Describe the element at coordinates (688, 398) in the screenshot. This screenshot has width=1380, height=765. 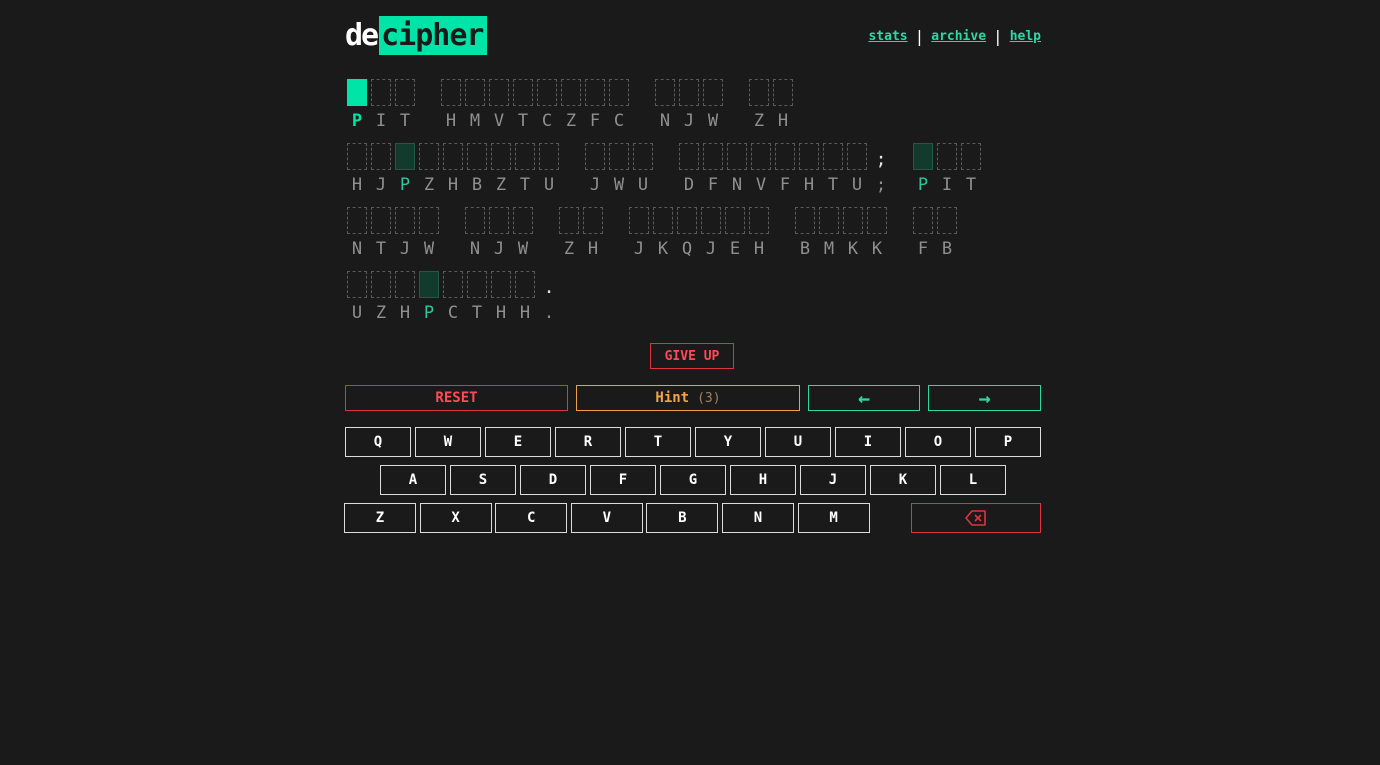
I see `hint-button: Hint (3)` at that location.